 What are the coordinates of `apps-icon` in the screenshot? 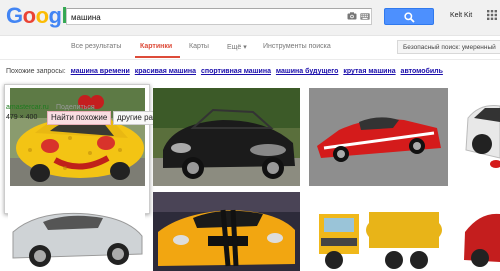 It's located at (492, 15).